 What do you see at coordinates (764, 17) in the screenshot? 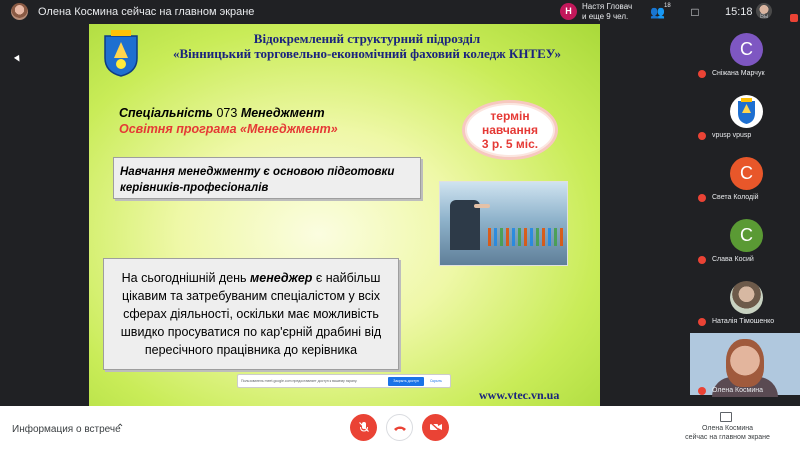
I see `self-label: Вы` at bounding box center [764, 17].